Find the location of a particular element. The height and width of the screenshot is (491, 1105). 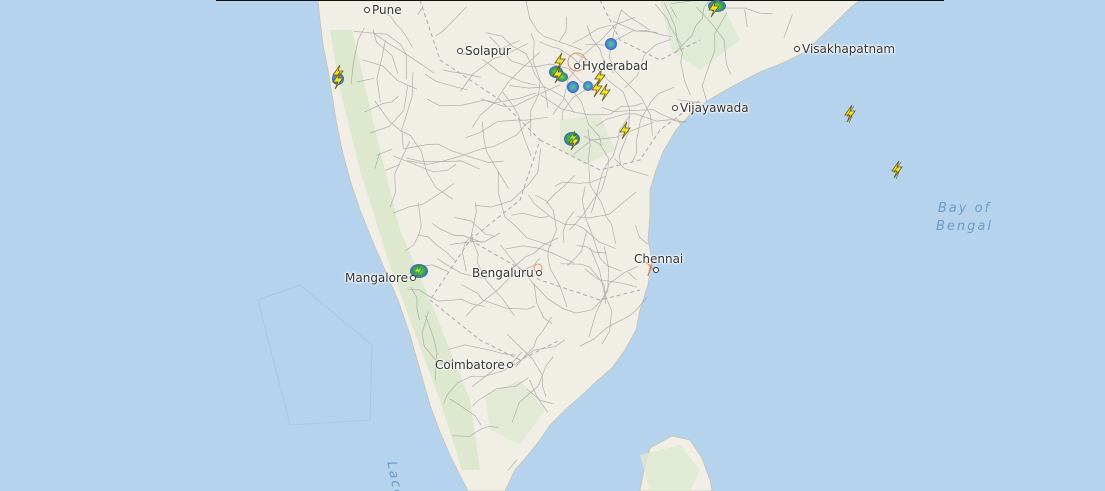

city-label: Visakhapatnam is located at coordinates (849, 49).